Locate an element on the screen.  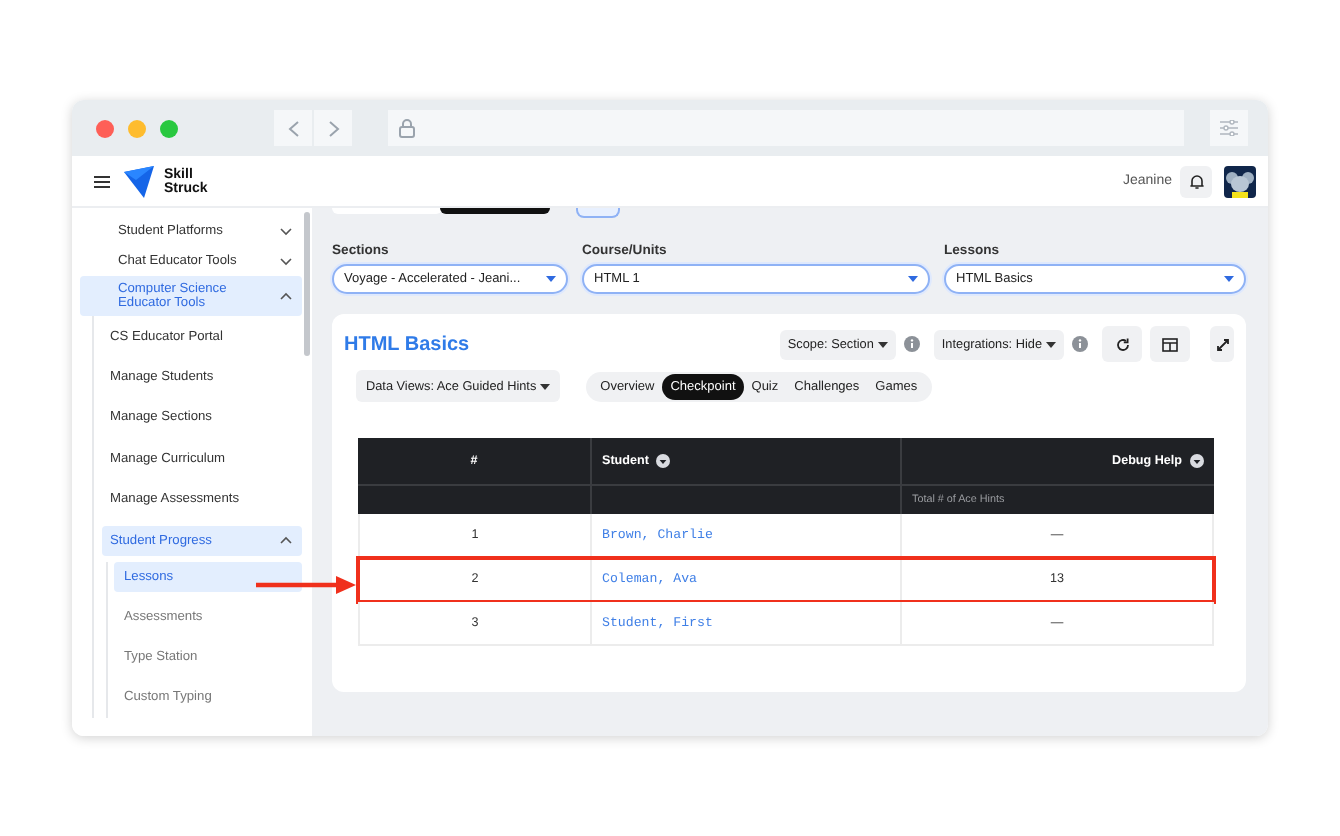
maximize-icon is located at coordinates (169, 128).